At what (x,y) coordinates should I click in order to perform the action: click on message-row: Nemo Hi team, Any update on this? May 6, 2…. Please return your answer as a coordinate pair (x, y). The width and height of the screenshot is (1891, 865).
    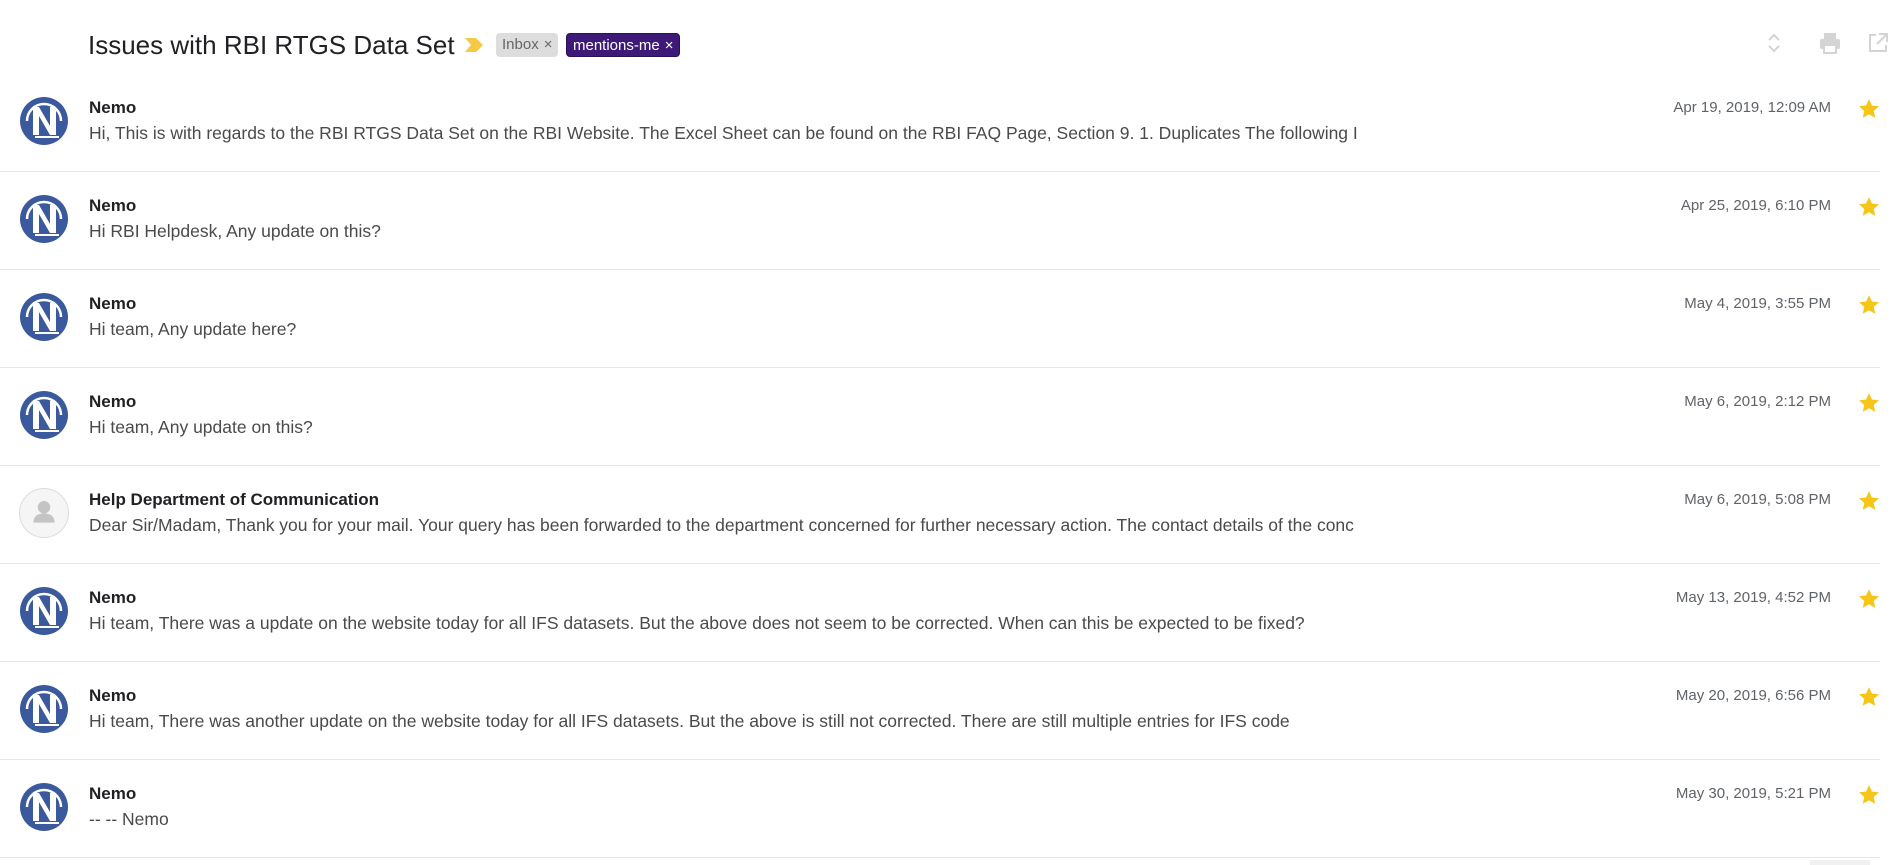
    Looking at the image, I should click on (940, 417).